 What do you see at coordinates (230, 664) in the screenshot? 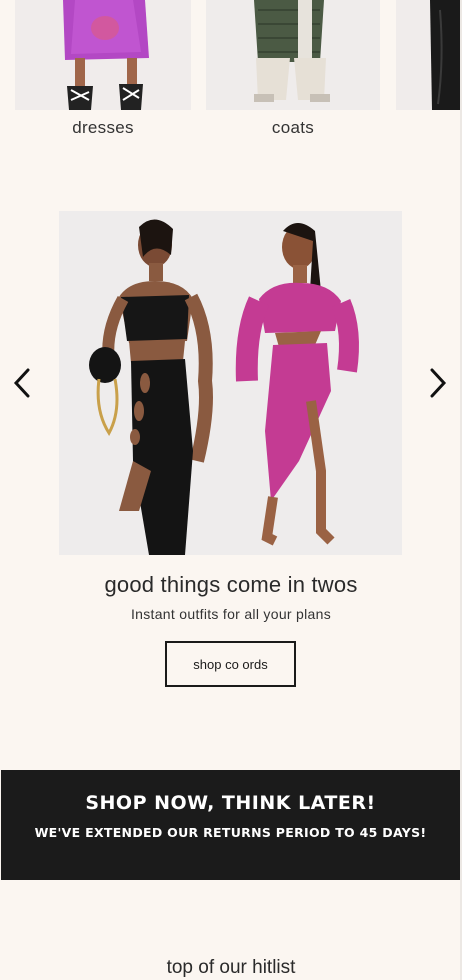
I see `shop-co-ords-button: shop co ords` at bounding box center [230, 664].